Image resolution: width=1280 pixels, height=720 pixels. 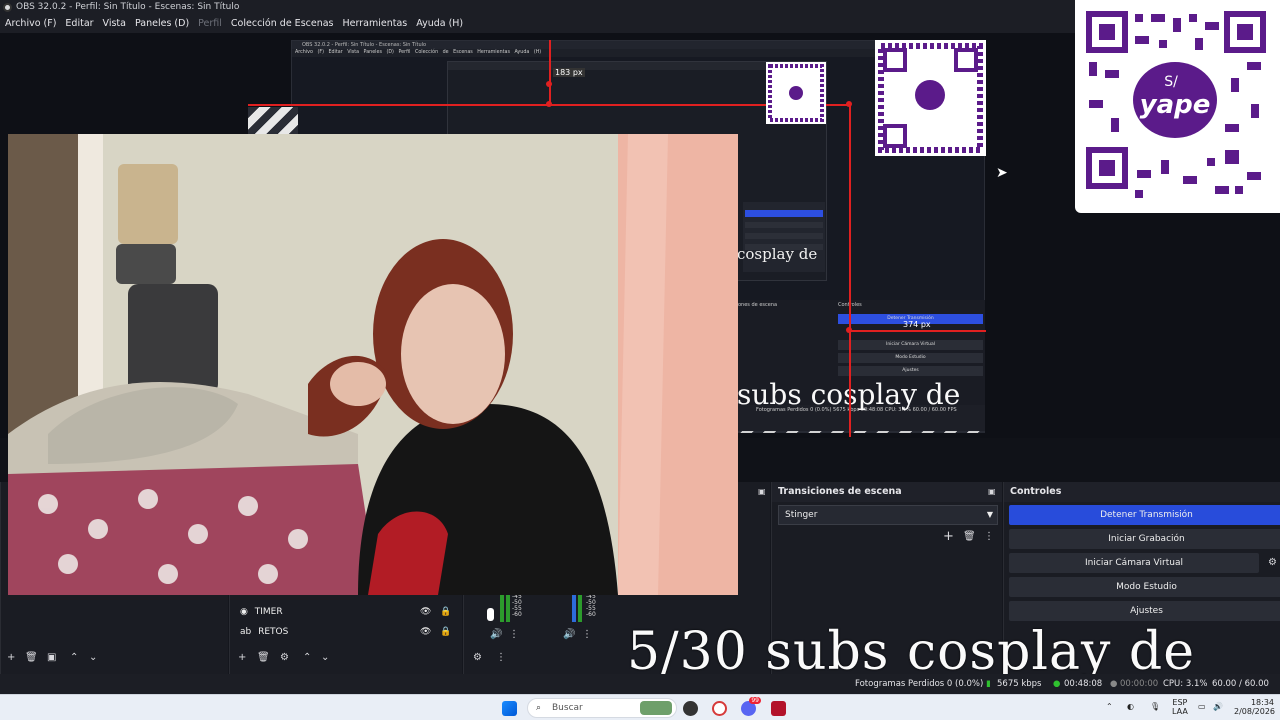 I want to click on add-scene-icon: +, so click(x=11, y=658).